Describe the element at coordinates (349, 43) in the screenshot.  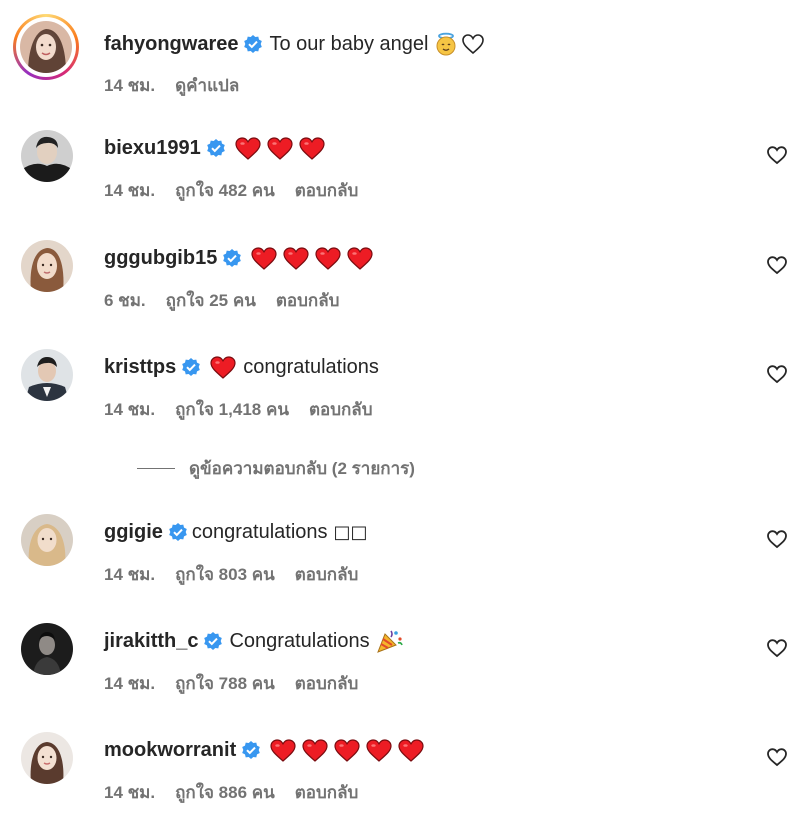
I see `comment-text: To our baby angel` at that location.